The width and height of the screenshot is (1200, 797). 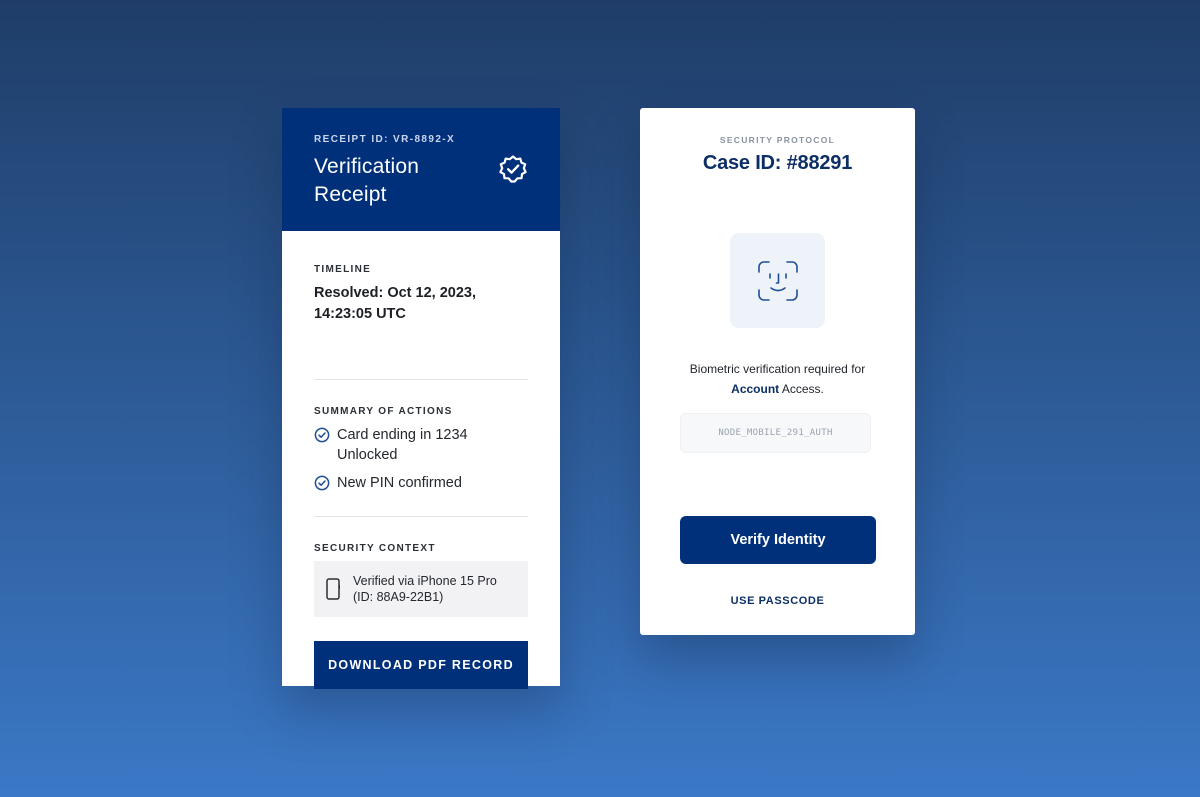 I want to click on face-id-icon, so click(x=777, y=280).